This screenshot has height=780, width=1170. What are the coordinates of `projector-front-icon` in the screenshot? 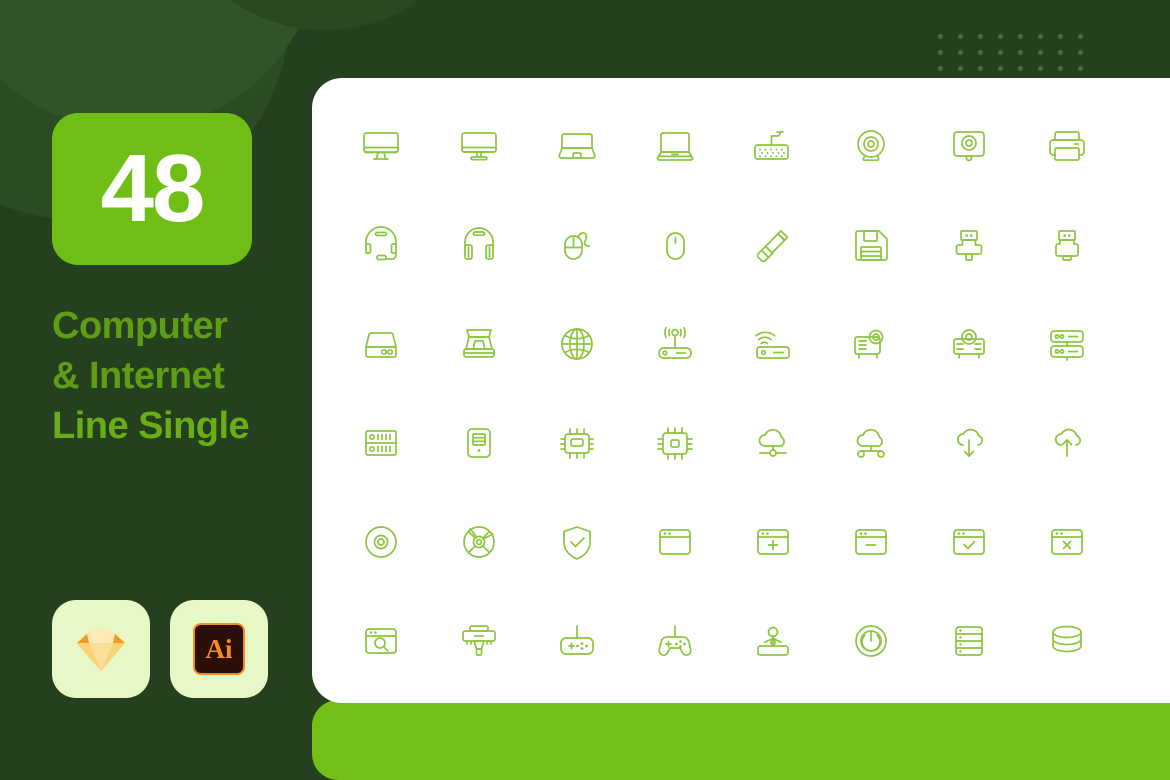 It's located at (969, 343).